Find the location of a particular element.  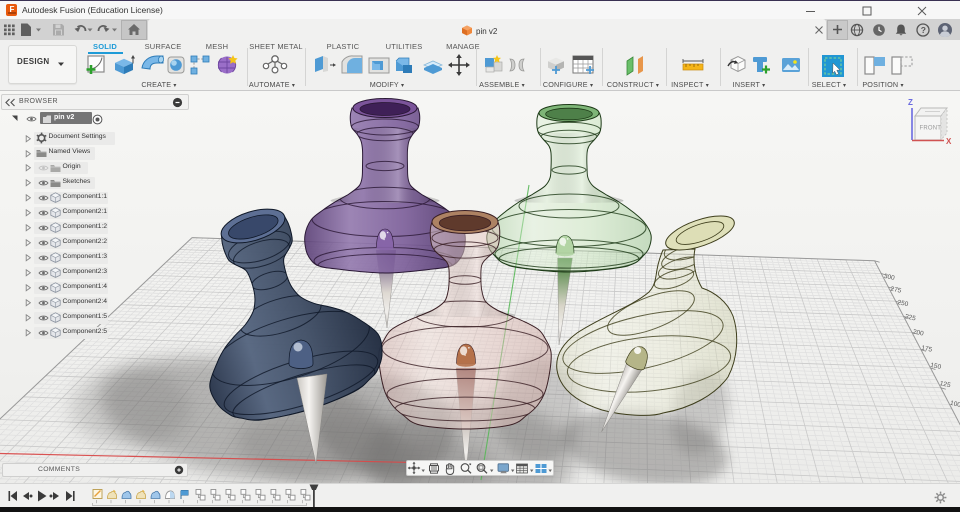

svg-text: X is located at coordinates (949, 141).